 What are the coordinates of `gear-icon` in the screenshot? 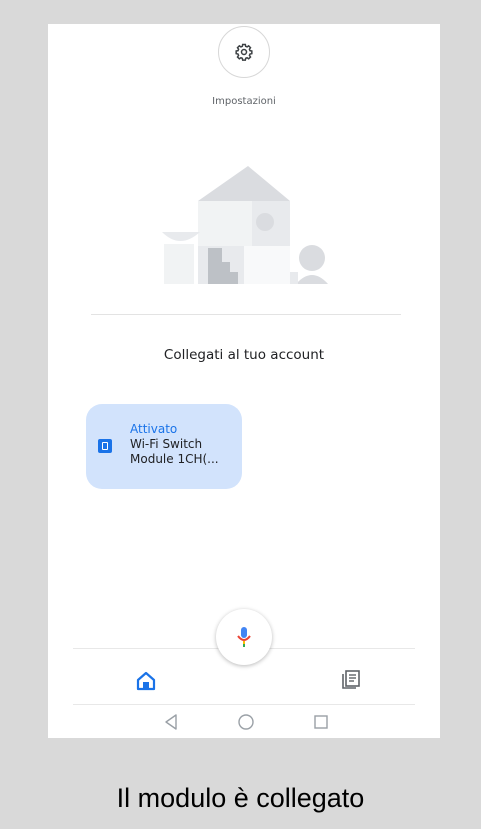 It's located at (244, 52).